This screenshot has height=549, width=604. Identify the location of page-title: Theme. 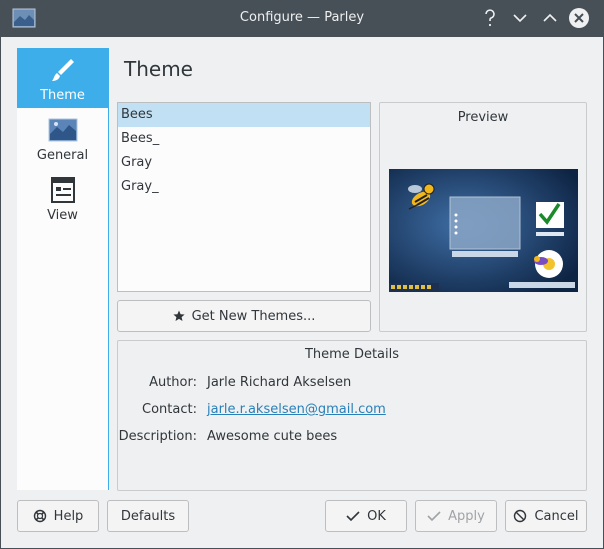
(158, 69).